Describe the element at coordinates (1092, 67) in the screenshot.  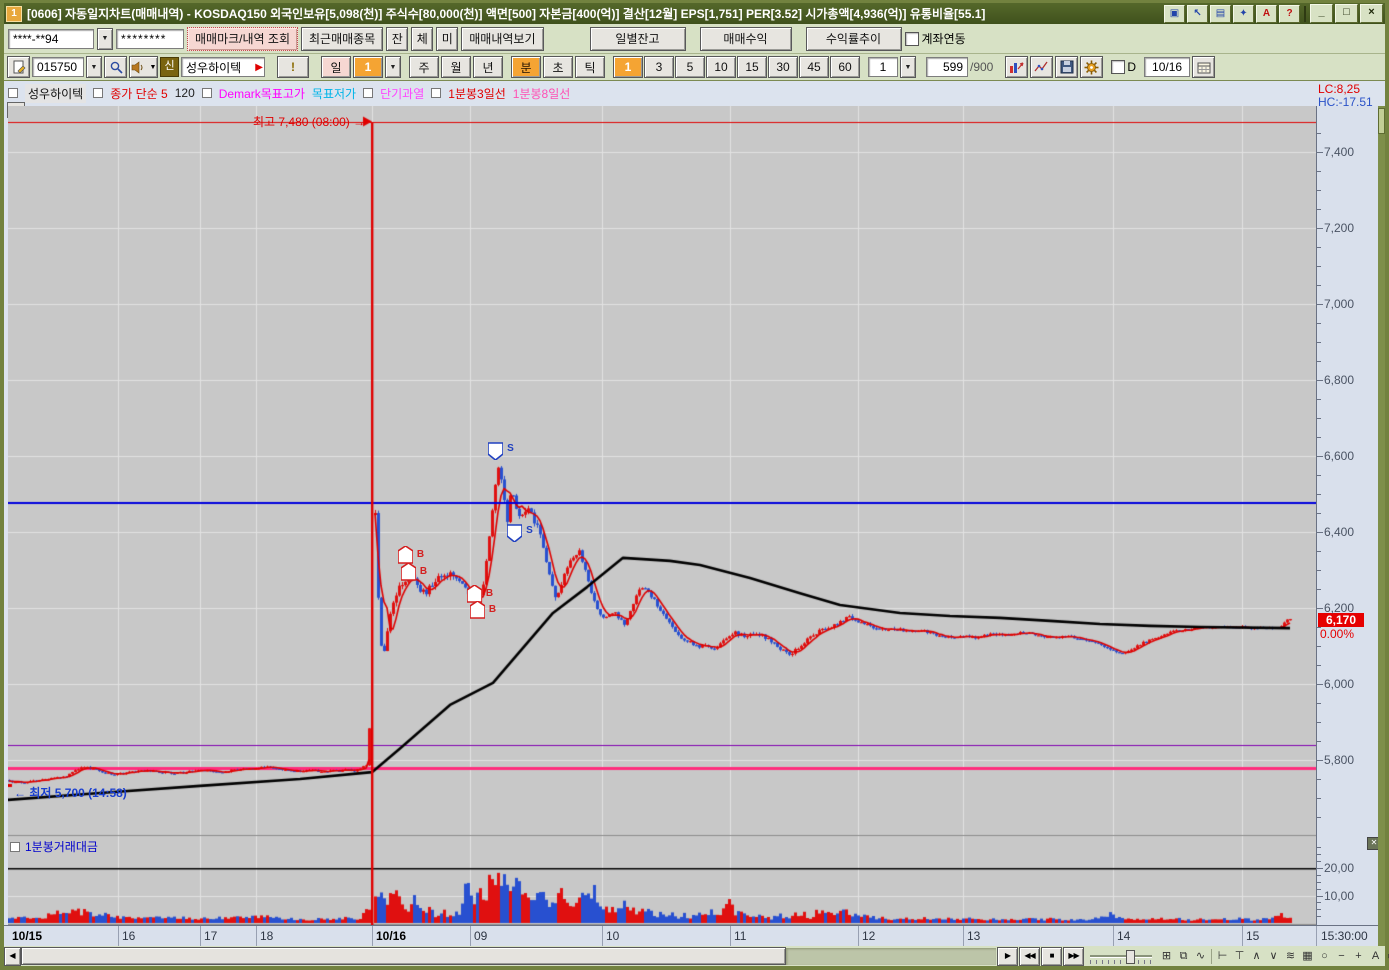
I see `settings-gear-icon` at that location.